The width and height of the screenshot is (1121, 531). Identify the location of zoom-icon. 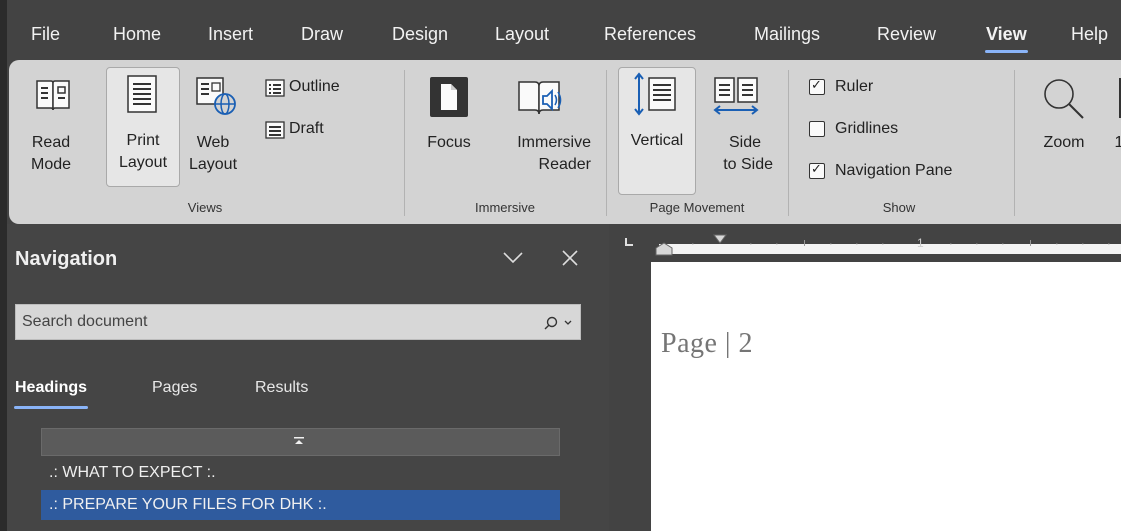
(1064, 99).